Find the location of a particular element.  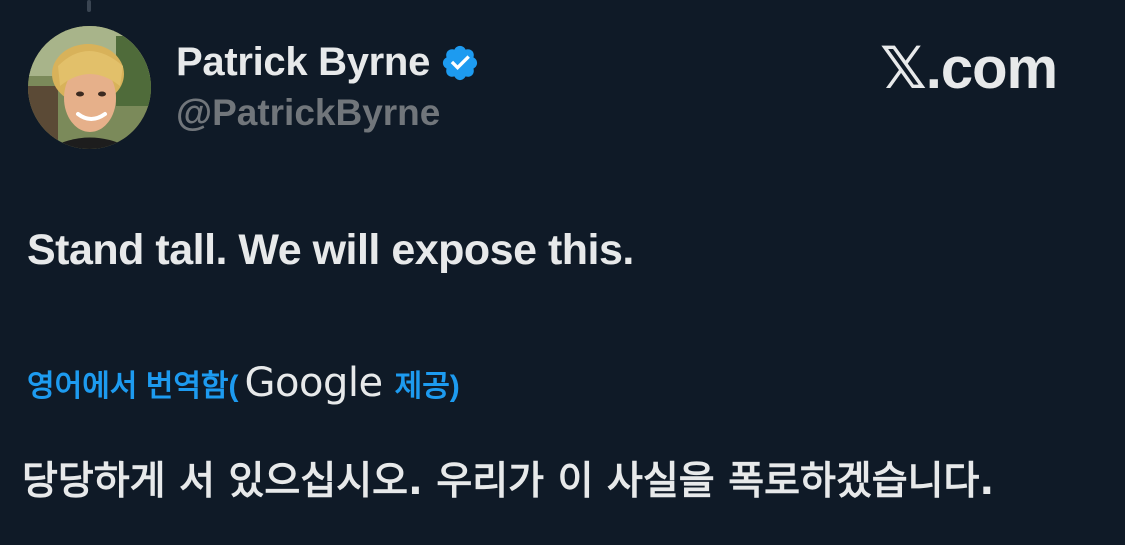

author-handle: @PatrickByrne is located at coordinates (308, 113).